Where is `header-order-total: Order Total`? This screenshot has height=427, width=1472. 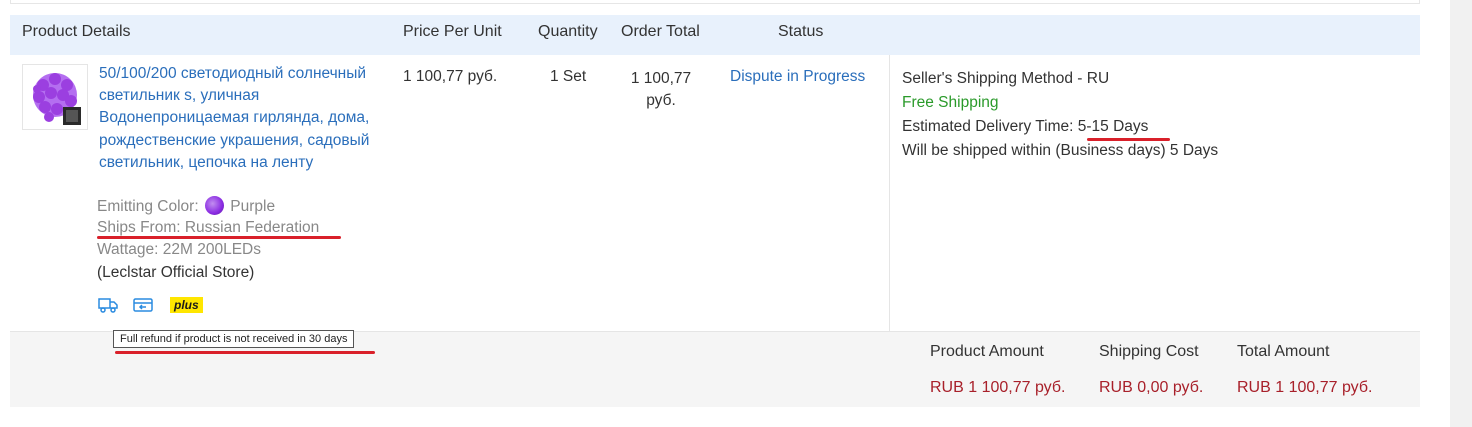
header-order-total: Order Total is located at coordinates (660, 31).